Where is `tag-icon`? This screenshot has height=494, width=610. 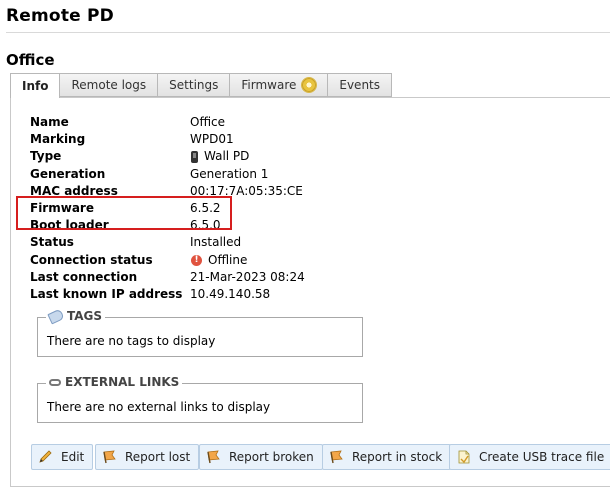 tag-icon is located at coordinates (56, 316).